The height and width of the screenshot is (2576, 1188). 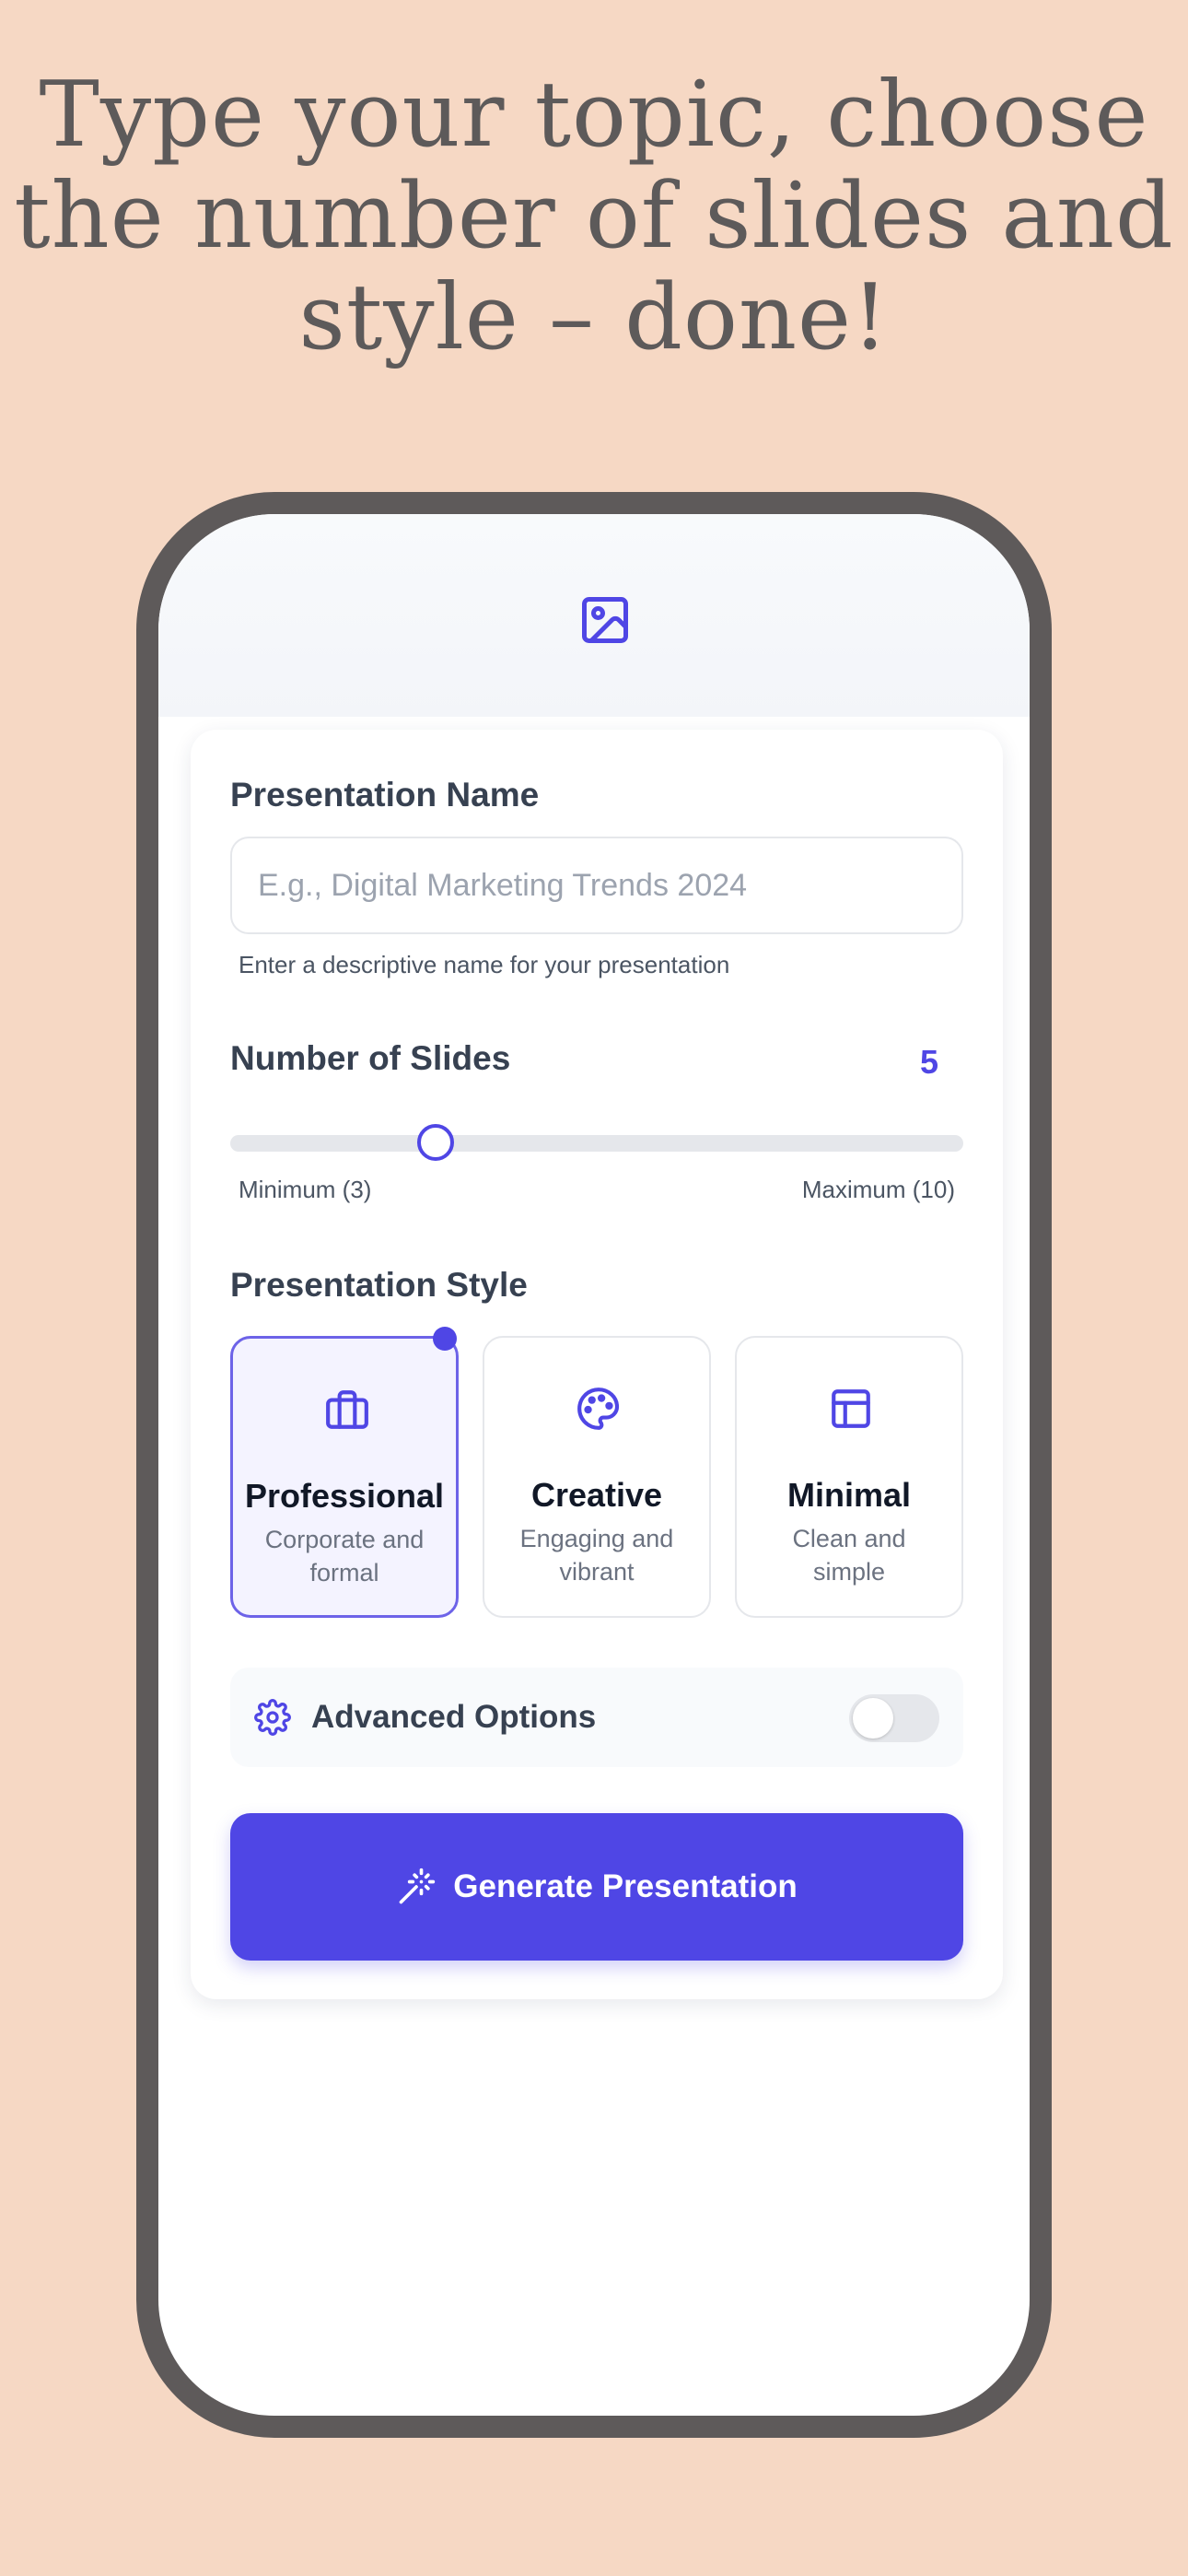 What do you see at coordinates (379, 1285) in the screenshot?
I see `presentation-style-label: Presentation Style` at bounding box center [379, 1285].